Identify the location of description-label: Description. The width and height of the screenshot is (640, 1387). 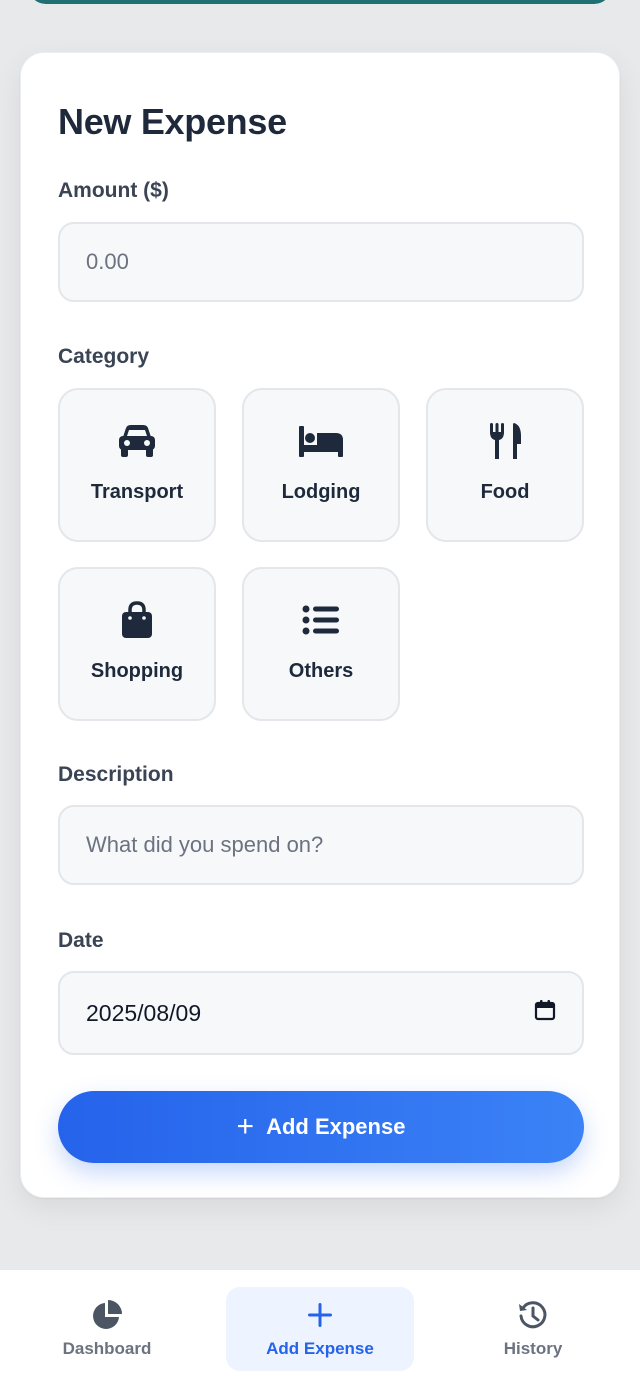
(116, 774).